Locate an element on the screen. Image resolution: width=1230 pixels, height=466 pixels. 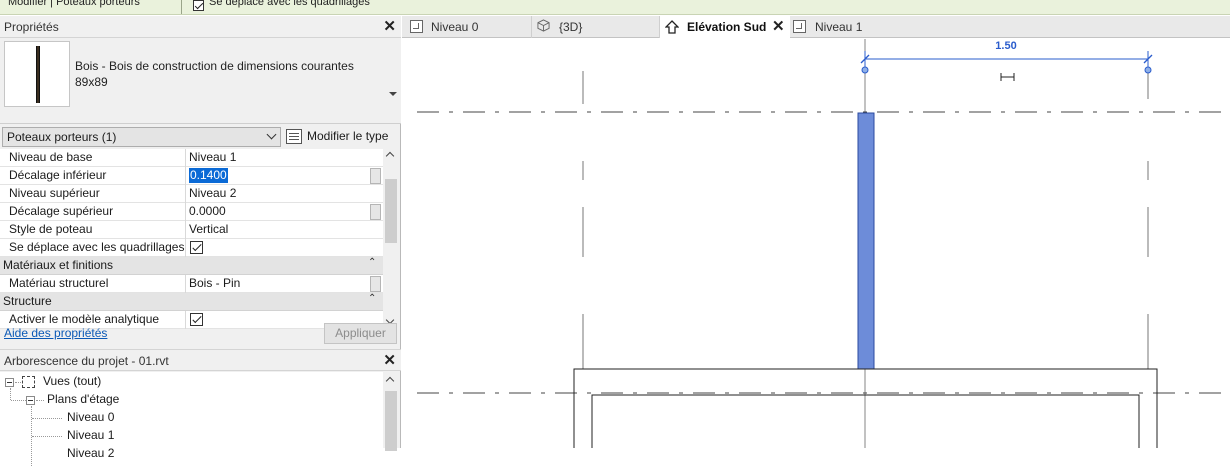
elevation-icon is located at coordinates (672, 27).